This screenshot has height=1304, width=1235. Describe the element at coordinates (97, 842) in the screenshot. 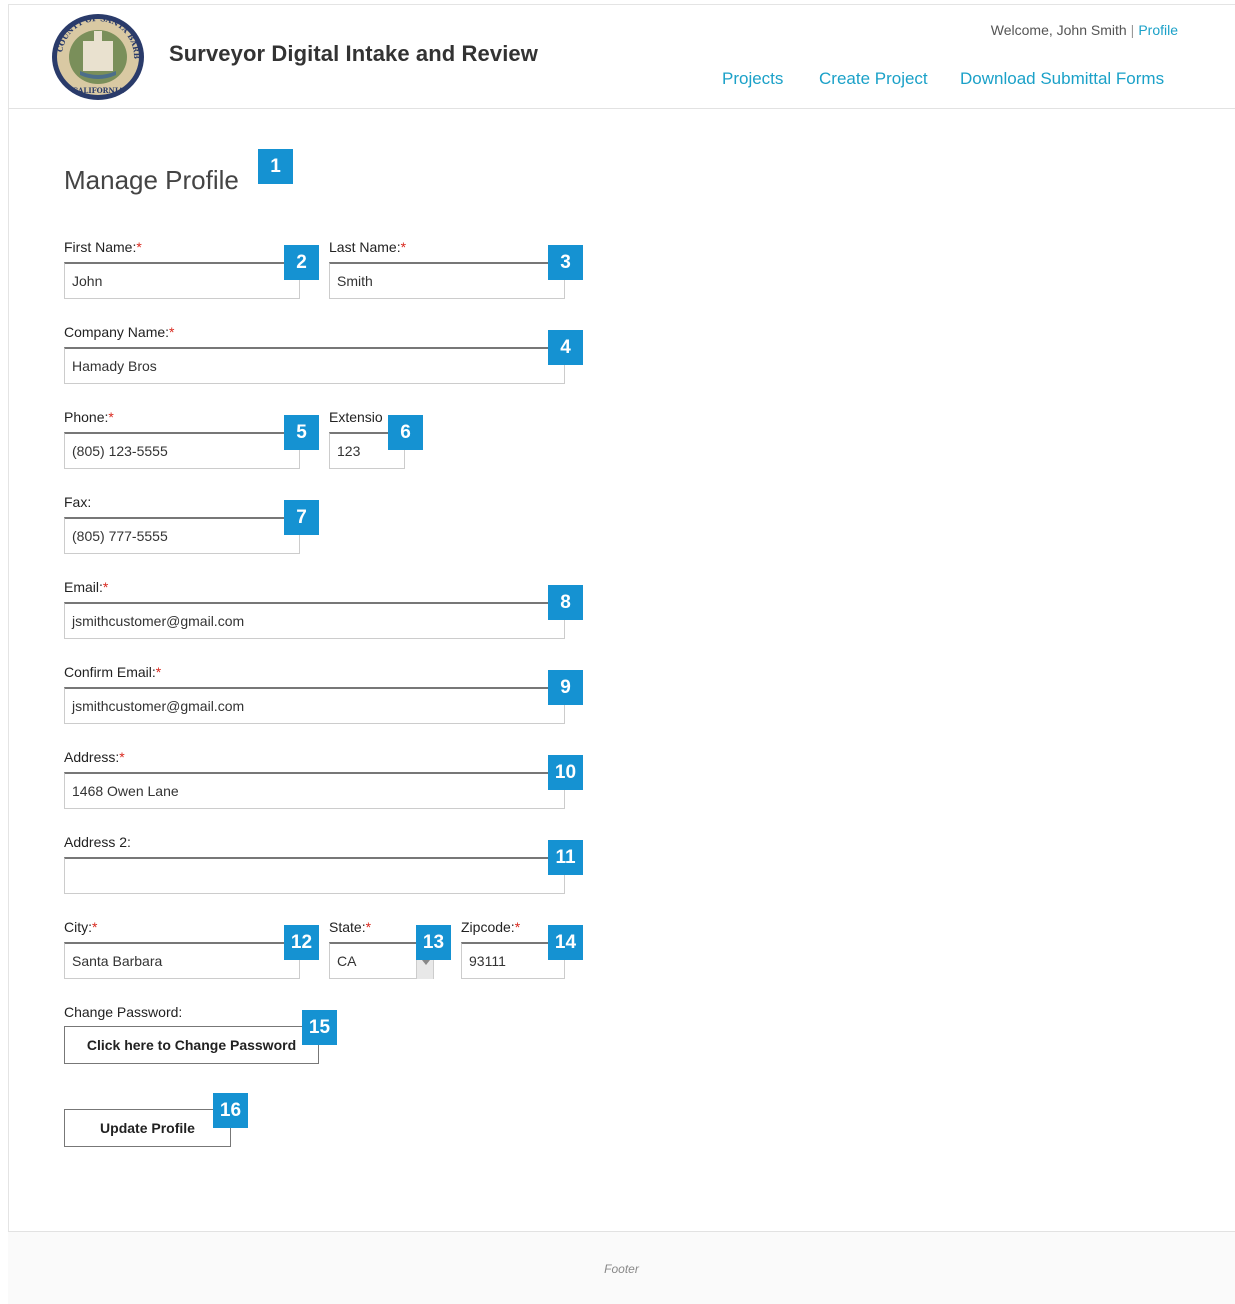

I see `address2-label: Address 2:` at that location.